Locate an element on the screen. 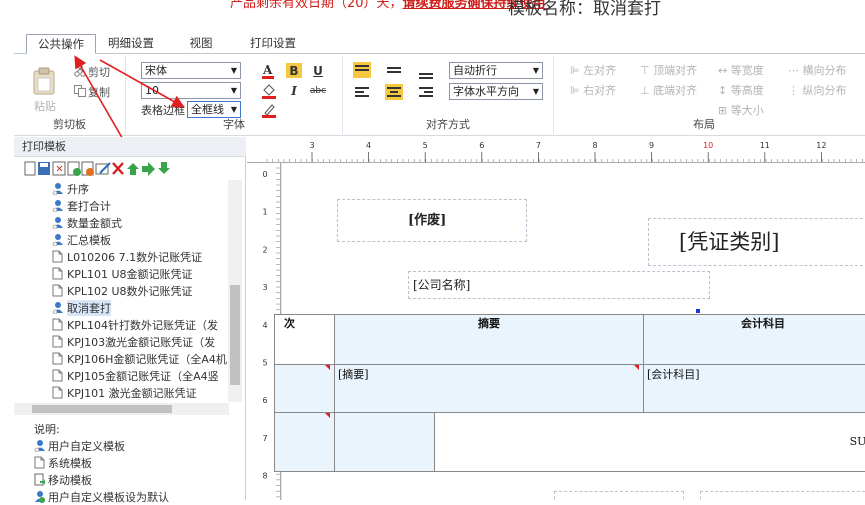 The height and width of the screenshot is (505, 865). import-icon is located at coordinates (59, 168).